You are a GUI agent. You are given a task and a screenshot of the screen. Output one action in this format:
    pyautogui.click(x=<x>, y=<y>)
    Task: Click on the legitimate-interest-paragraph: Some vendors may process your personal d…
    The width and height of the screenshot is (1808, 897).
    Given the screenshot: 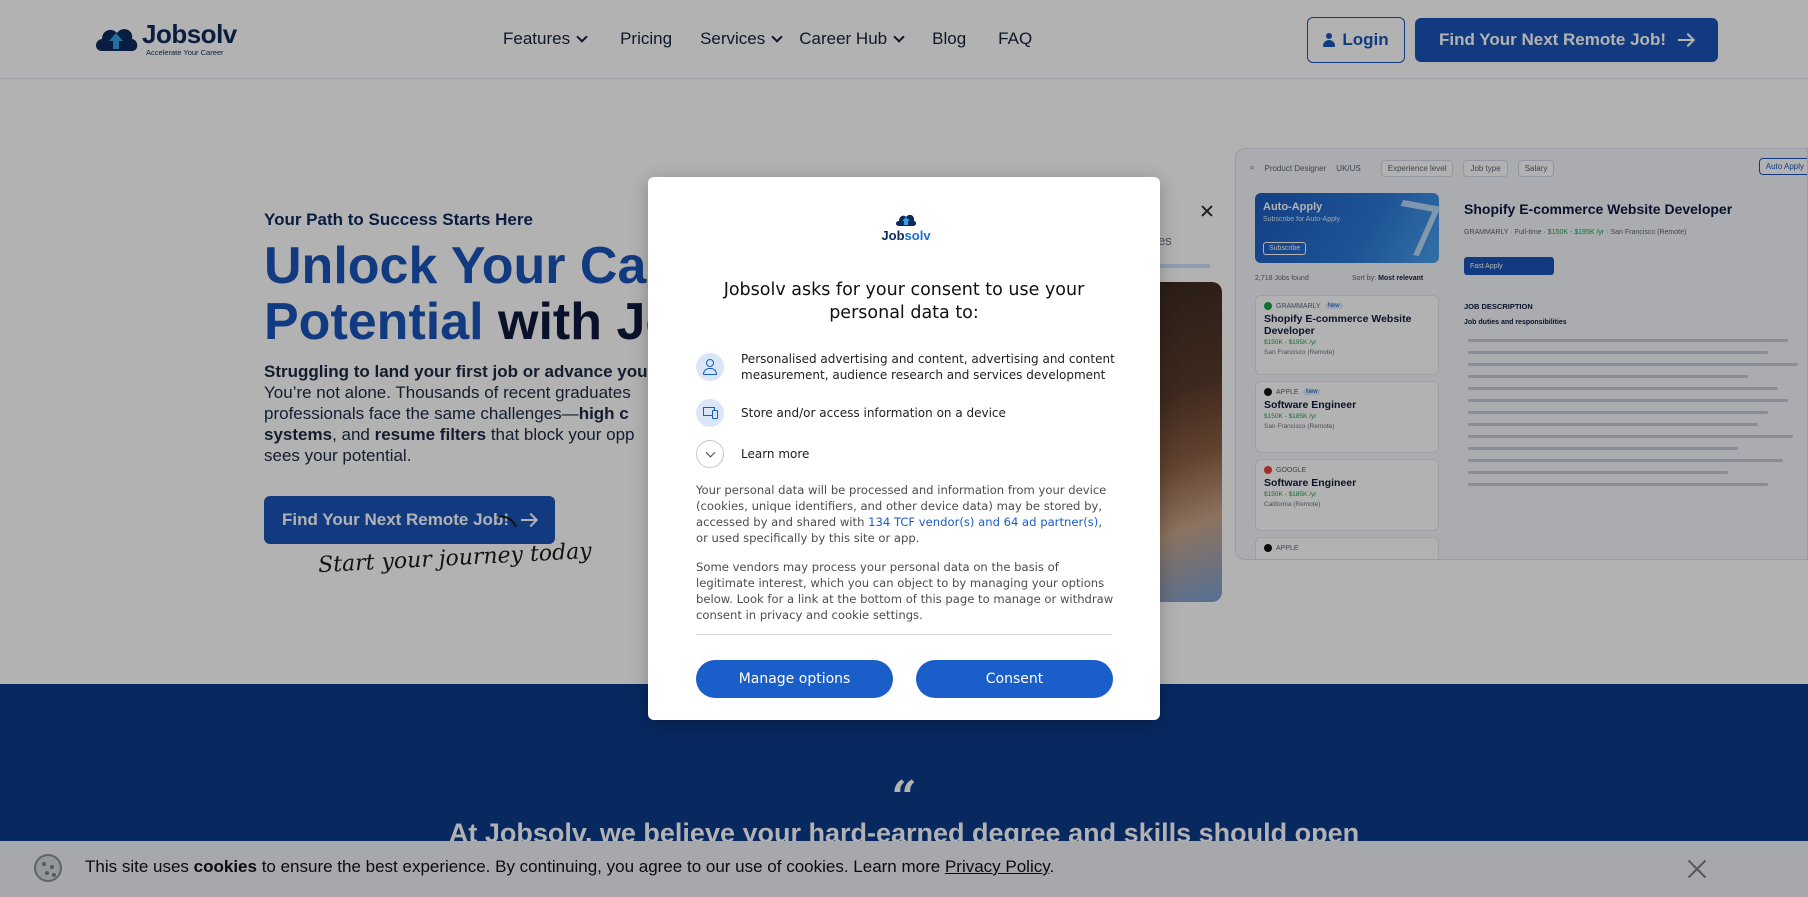 What is the action you would take?
    pyautogui.click(x=905, y=591)
    